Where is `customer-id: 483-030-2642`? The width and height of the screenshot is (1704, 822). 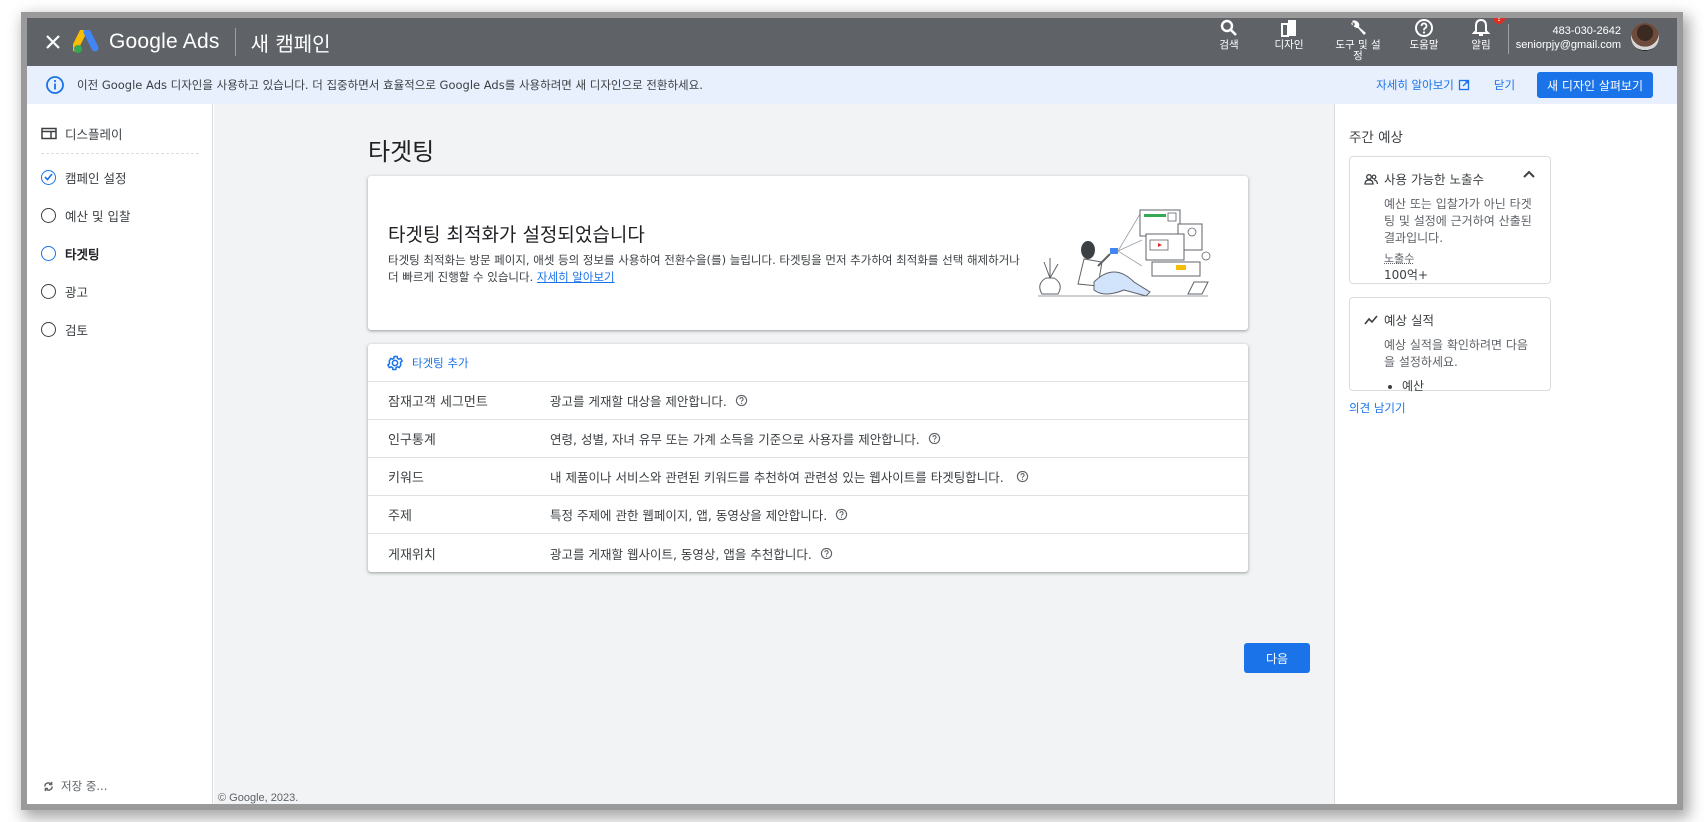
customer-id: 483-030-2642 is located at coordinates (1586, 31).